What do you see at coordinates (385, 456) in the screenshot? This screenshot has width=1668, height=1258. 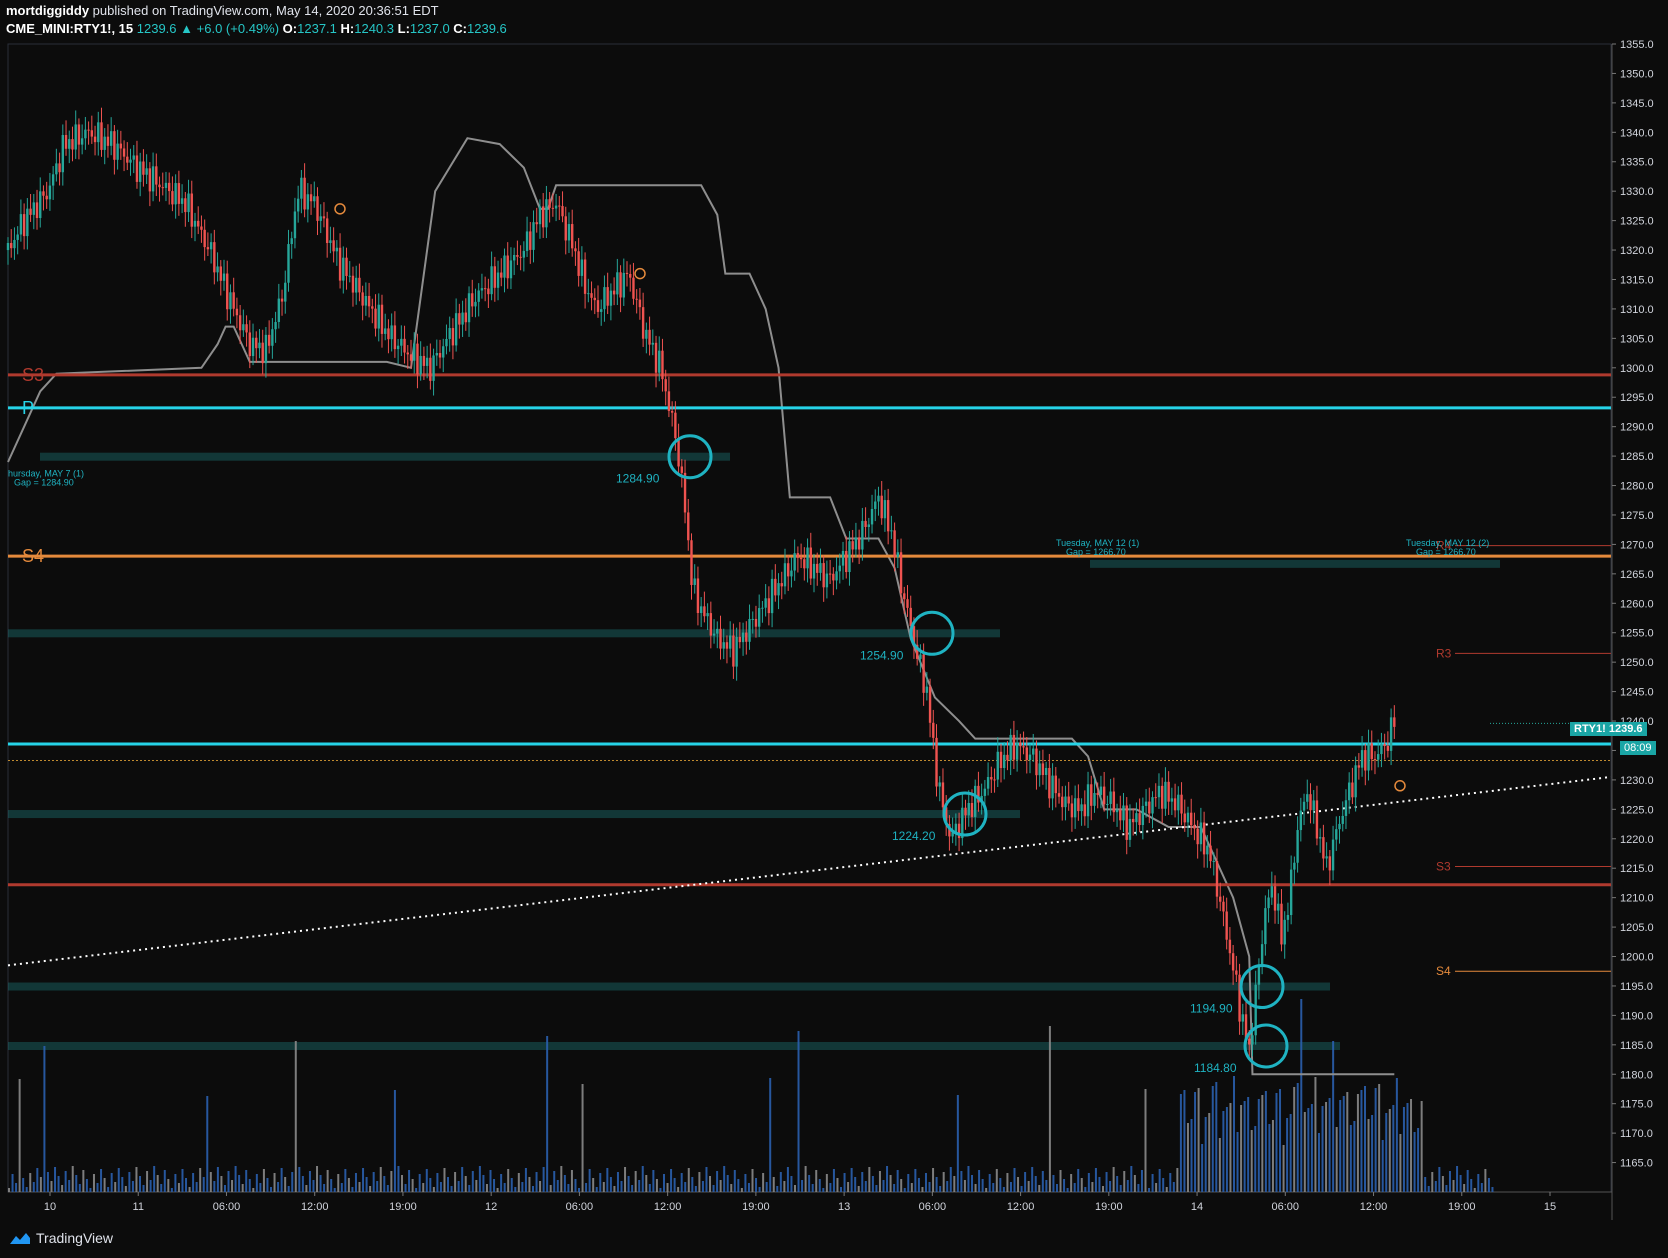 I see `gap-zone` at bounding box center [385, 456].